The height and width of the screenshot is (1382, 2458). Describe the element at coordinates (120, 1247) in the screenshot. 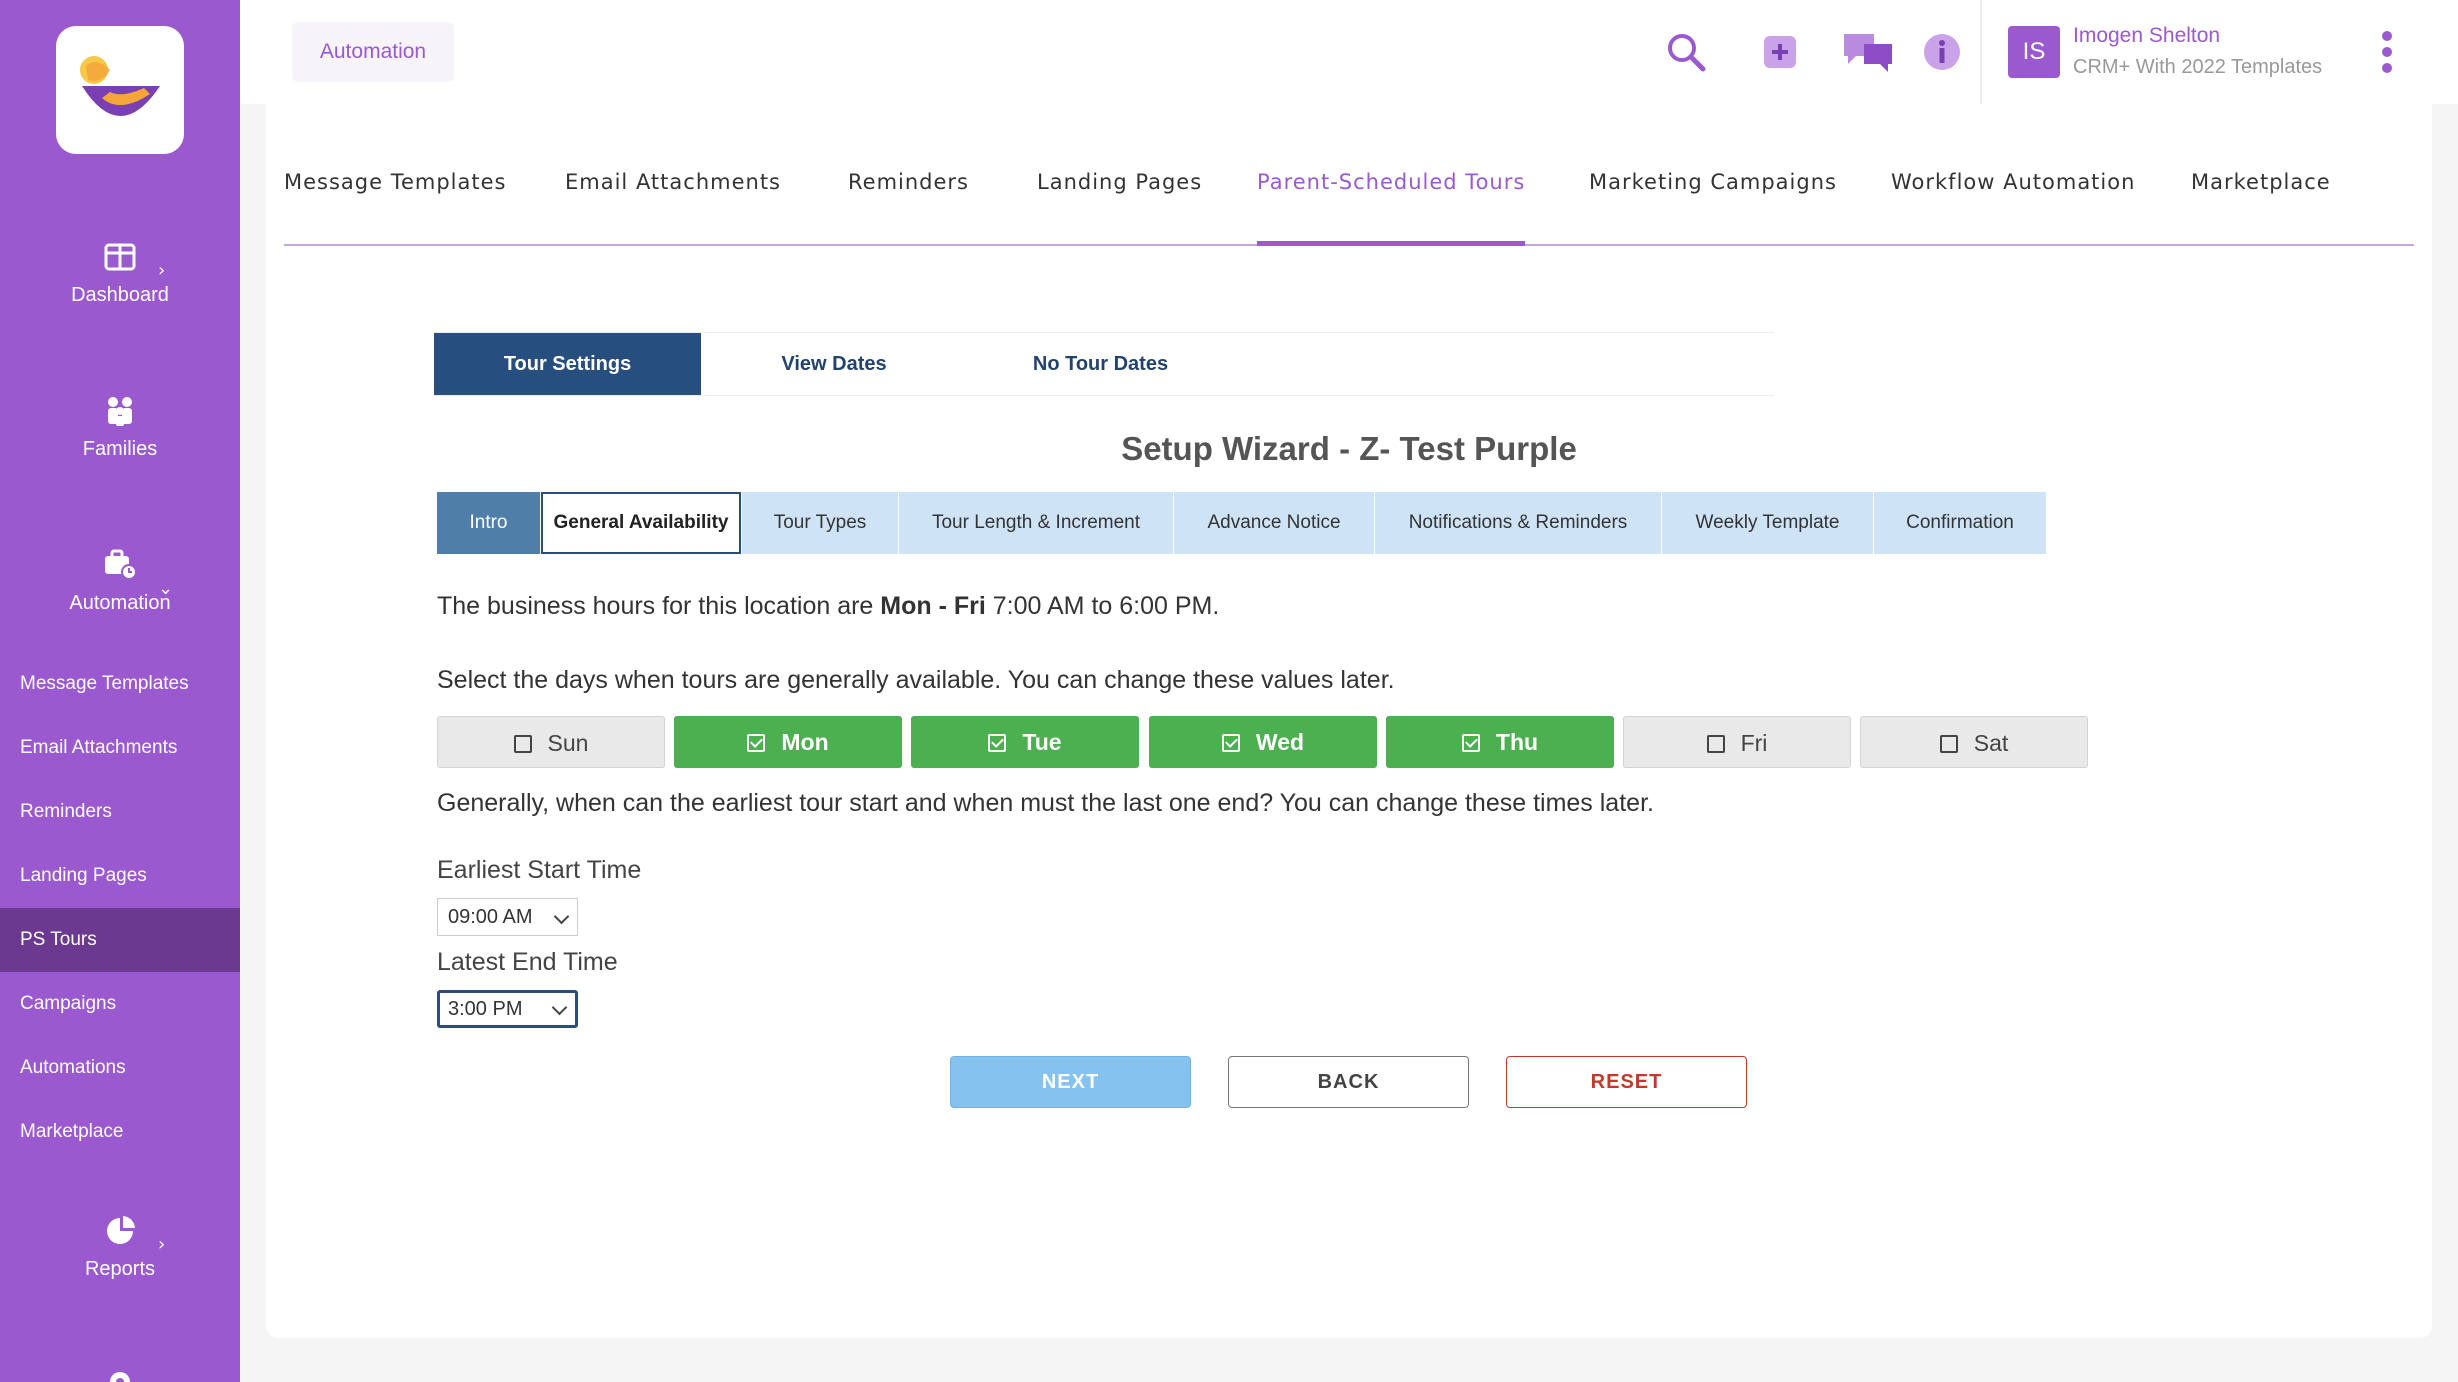

I see `sidebar-item-reports: › Reports` at that location.